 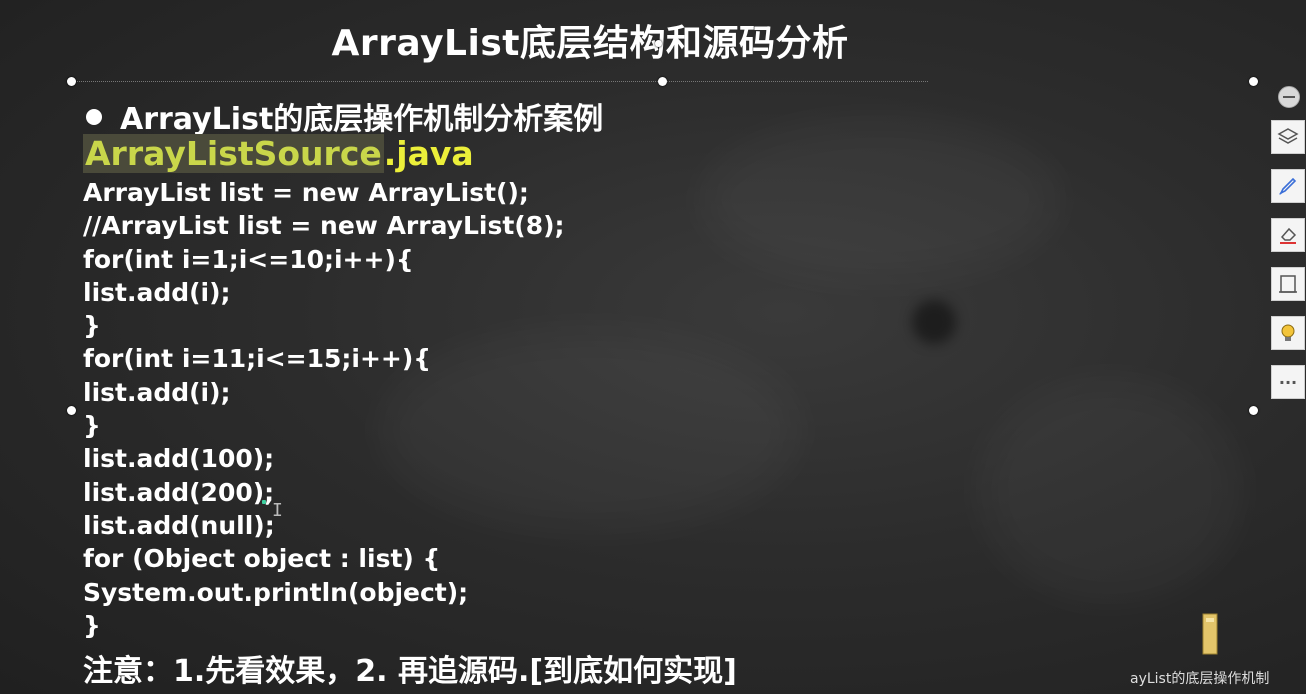 I want to click on frame-icon, so click(x=1288, y=284).